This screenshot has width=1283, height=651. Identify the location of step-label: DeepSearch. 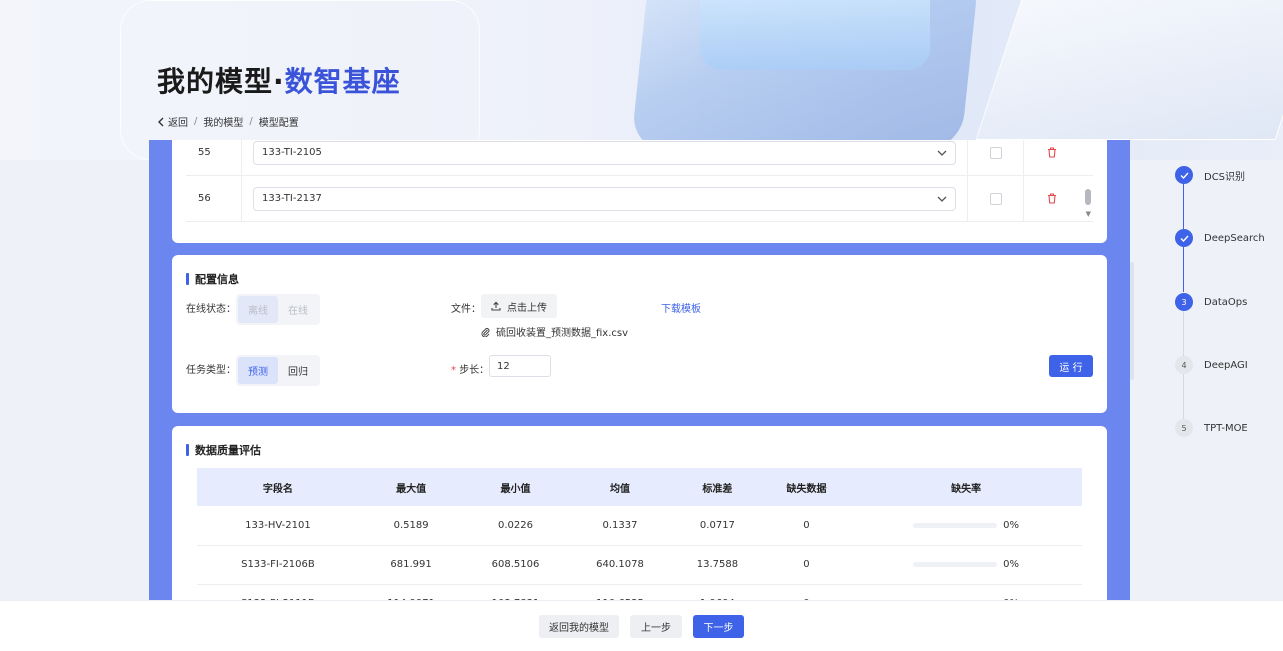
(1234, 238).